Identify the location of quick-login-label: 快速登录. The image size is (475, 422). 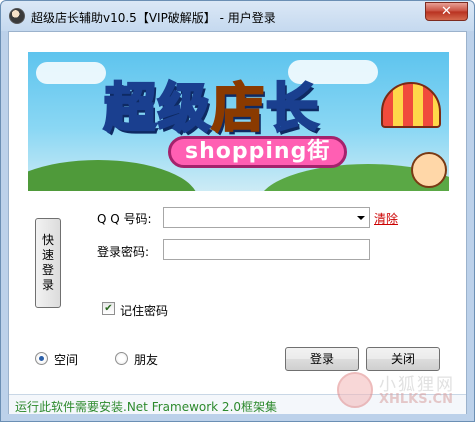
(48, 262).